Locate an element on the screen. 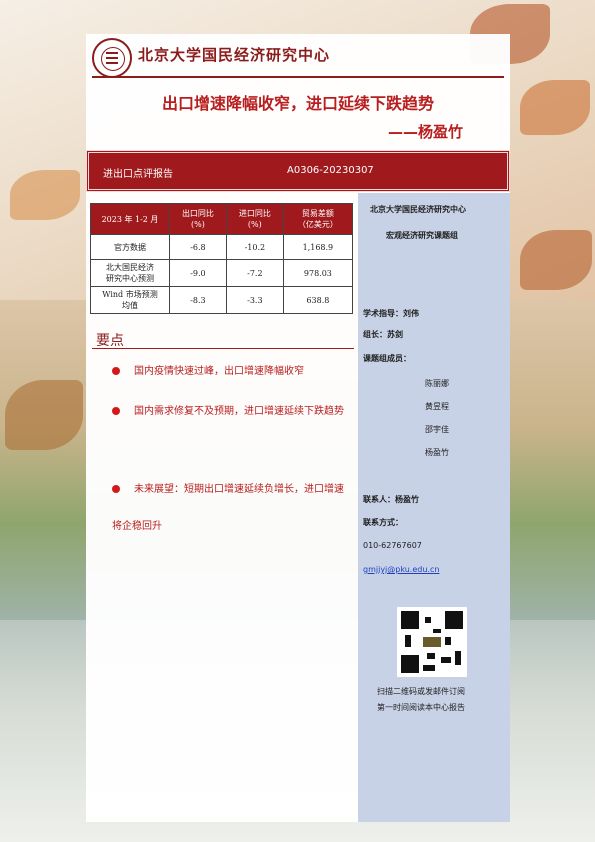 The height and width of the screenshot is (842, 595). key-points-divider is located at coordinates (223, 348).